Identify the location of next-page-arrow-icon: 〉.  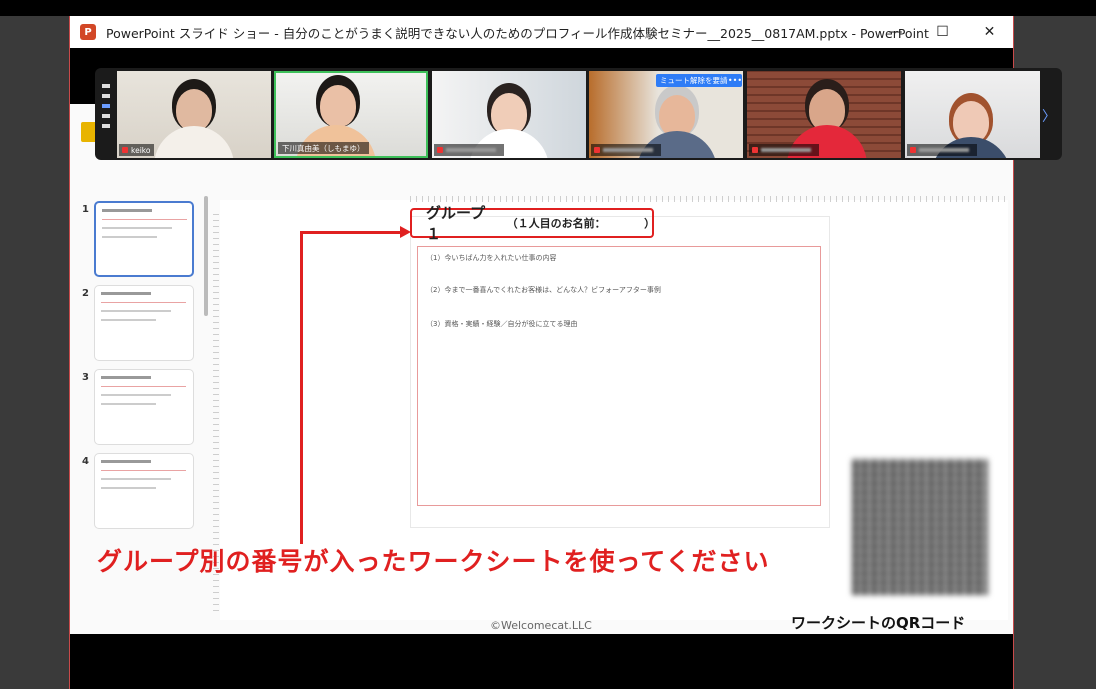
(1049, 116).